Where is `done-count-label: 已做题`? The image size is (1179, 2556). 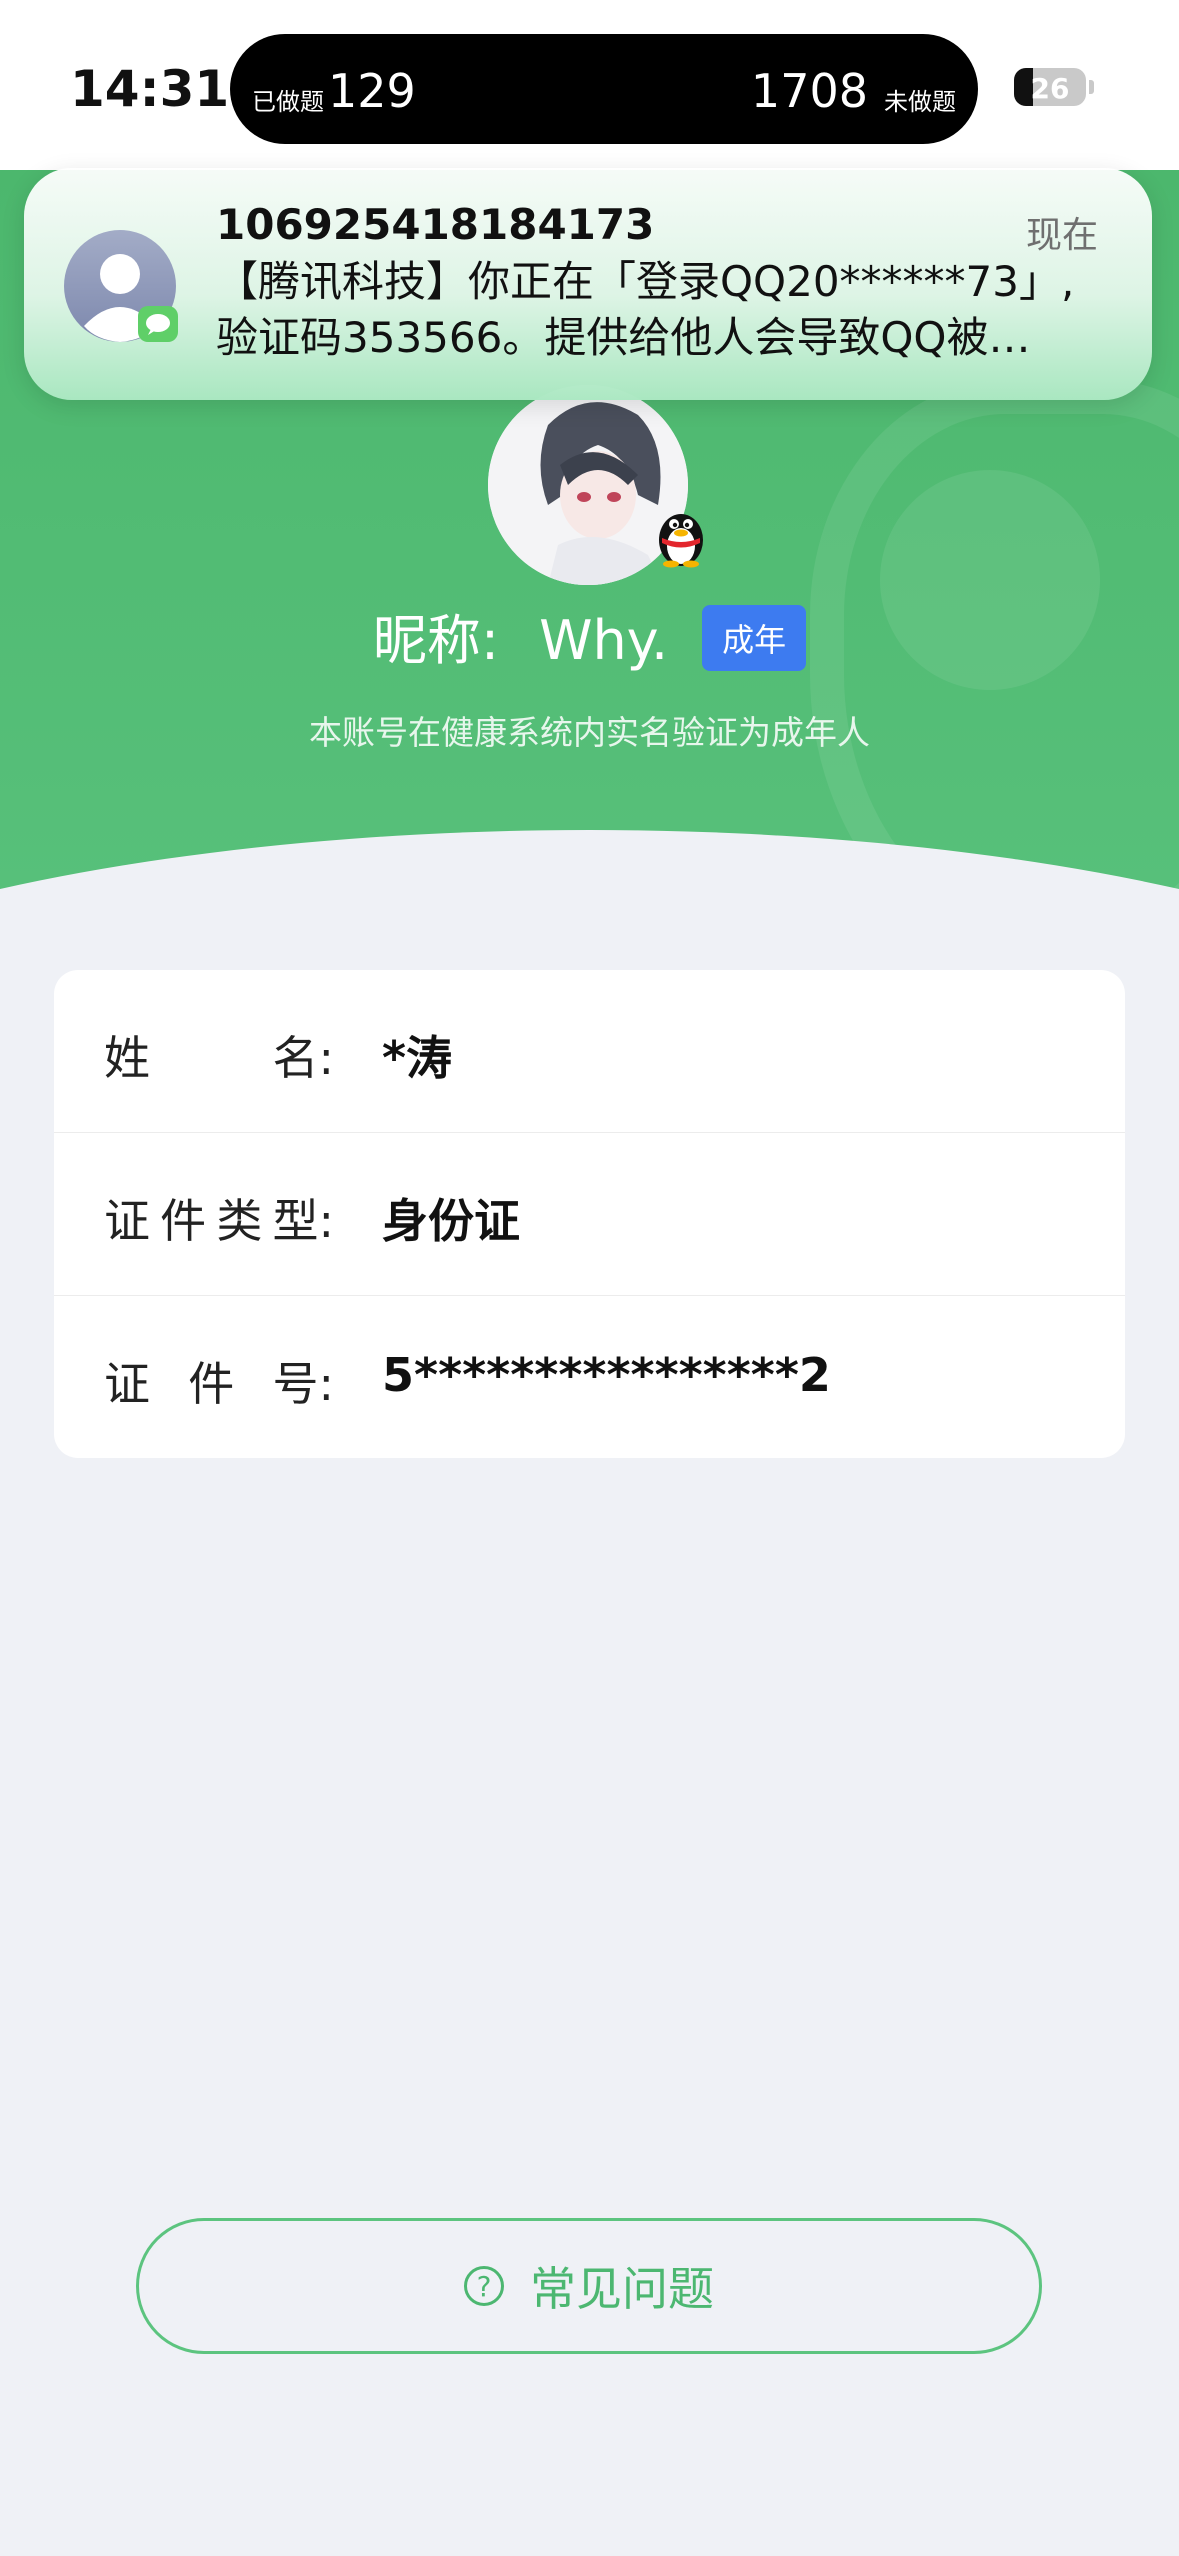
done-count-label: 已做题 is located at coordinates (288, 102).